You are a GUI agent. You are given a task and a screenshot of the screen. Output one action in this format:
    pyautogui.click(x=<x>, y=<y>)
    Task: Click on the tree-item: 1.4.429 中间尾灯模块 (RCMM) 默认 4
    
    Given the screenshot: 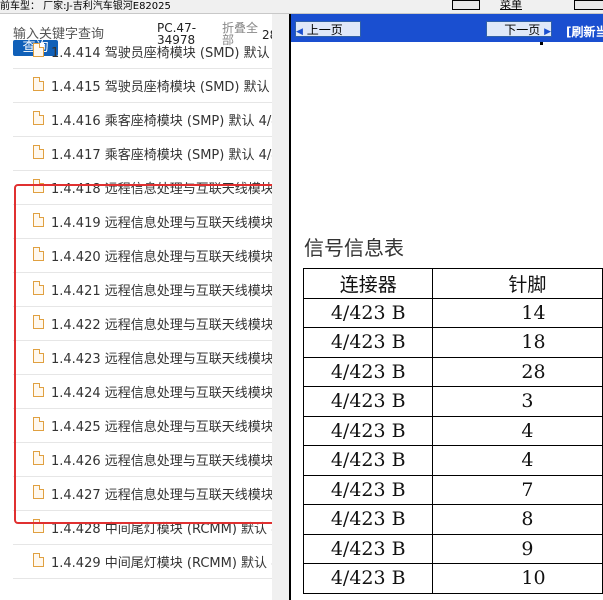 What is the action you would take?
    pyautogui.click(x=142, y=561)
    